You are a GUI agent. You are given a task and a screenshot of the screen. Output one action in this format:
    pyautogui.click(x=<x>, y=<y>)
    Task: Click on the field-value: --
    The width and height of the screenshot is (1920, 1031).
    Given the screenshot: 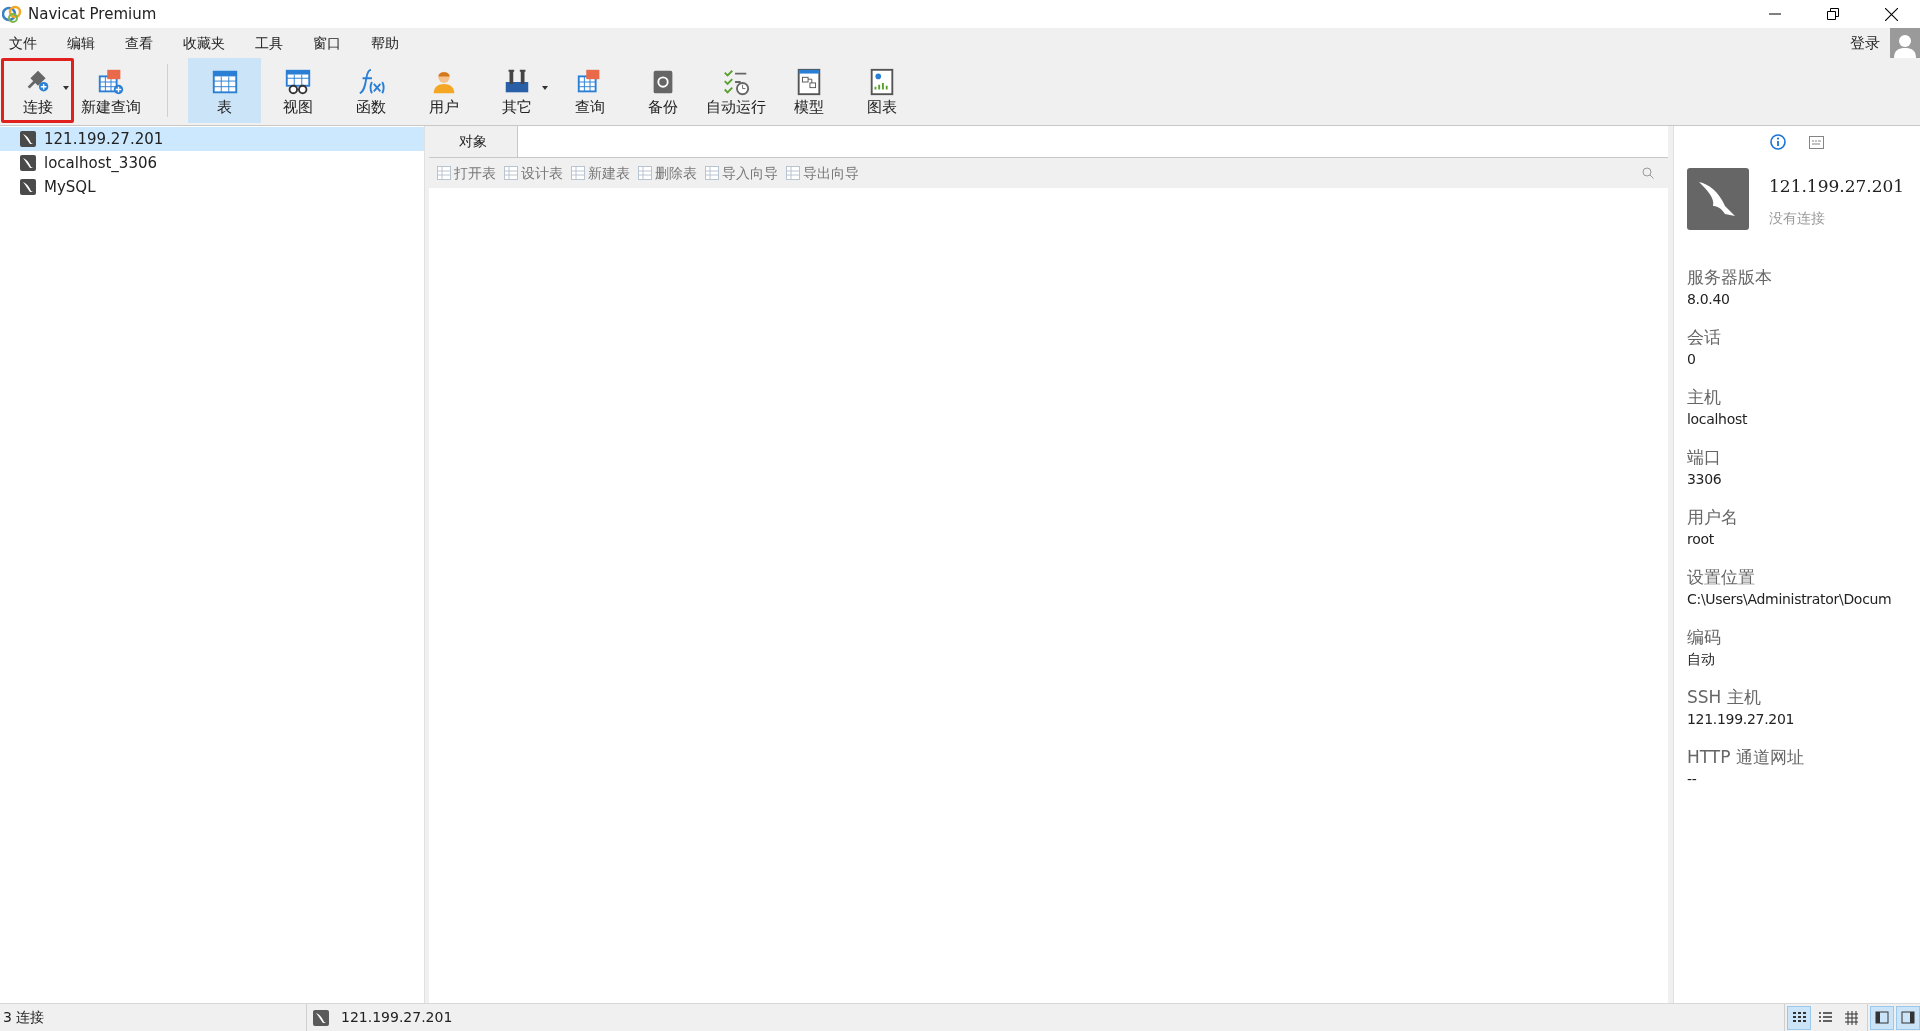 What is the action you would take?
    pyautogui.click(x=1692, y=779)
    